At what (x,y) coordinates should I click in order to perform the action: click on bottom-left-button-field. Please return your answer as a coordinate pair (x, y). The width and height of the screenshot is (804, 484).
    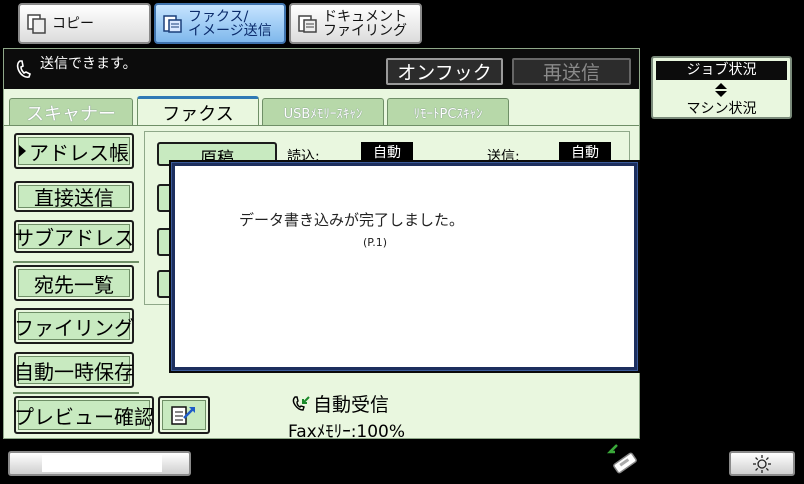
    Looking at the image, I should click on (102, 463).